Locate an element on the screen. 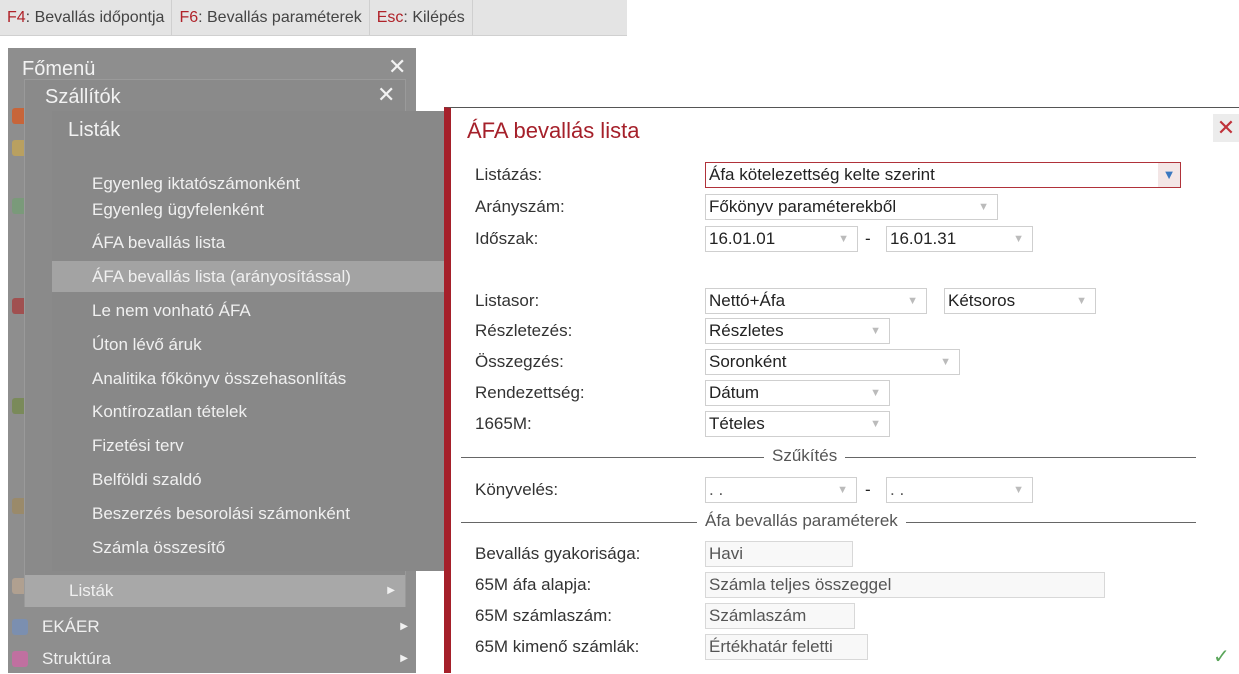  param-value: Értékhatár feletti is located at coordinates (786, 647).